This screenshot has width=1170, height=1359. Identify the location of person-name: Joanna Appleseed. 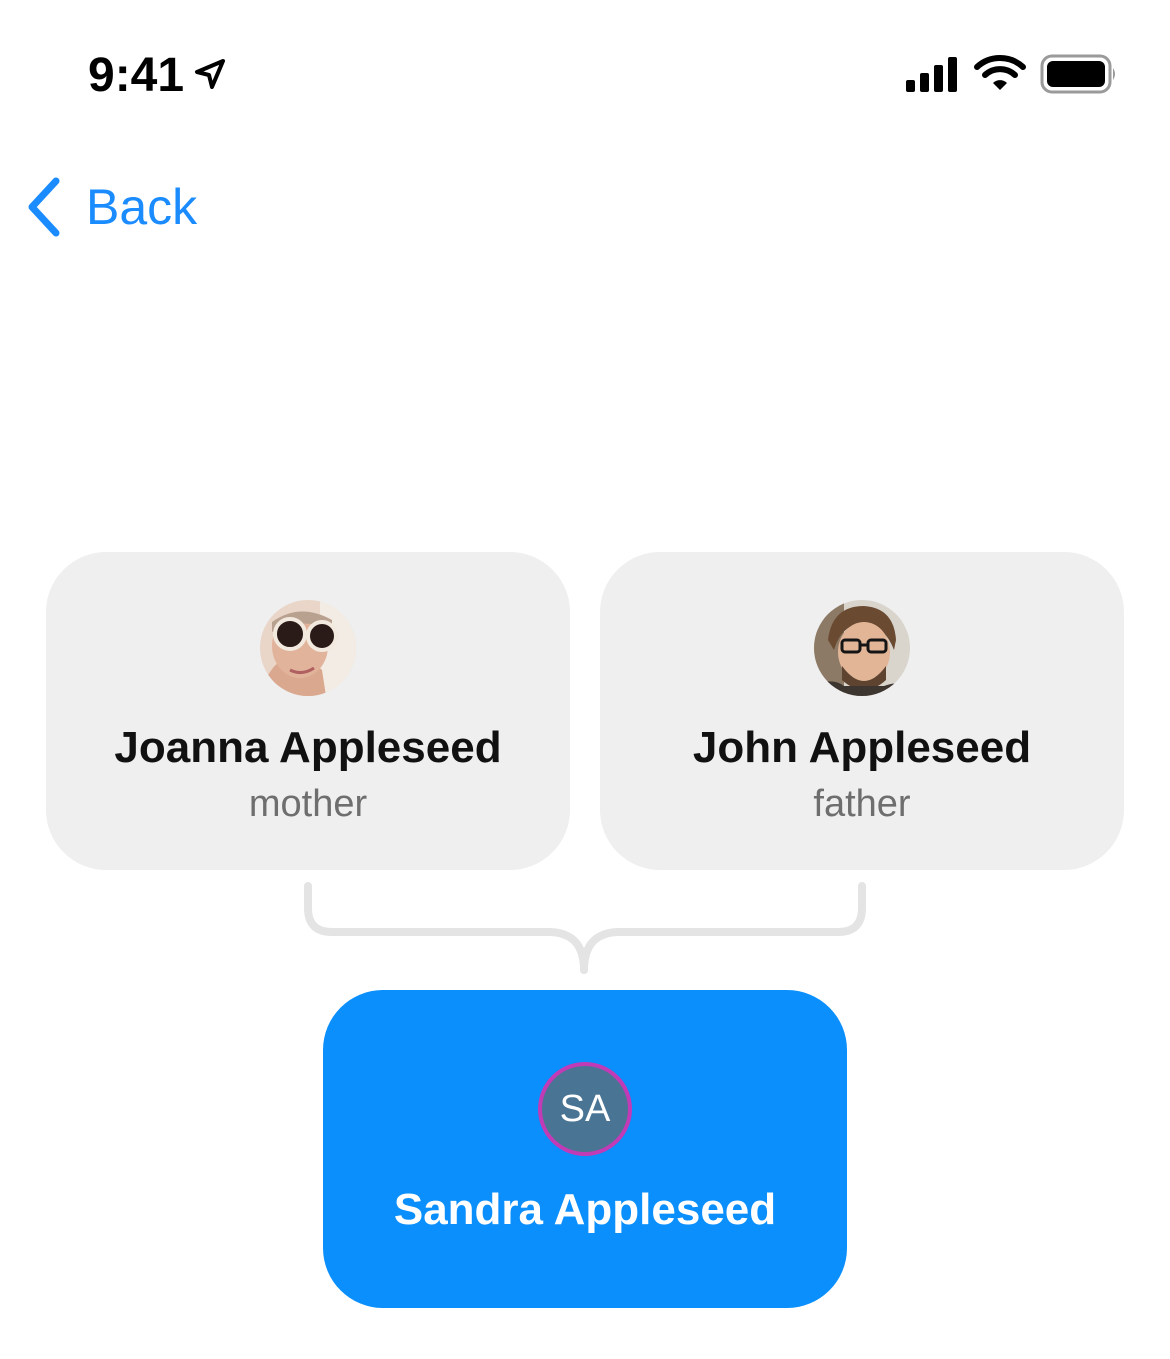
(308, 747).